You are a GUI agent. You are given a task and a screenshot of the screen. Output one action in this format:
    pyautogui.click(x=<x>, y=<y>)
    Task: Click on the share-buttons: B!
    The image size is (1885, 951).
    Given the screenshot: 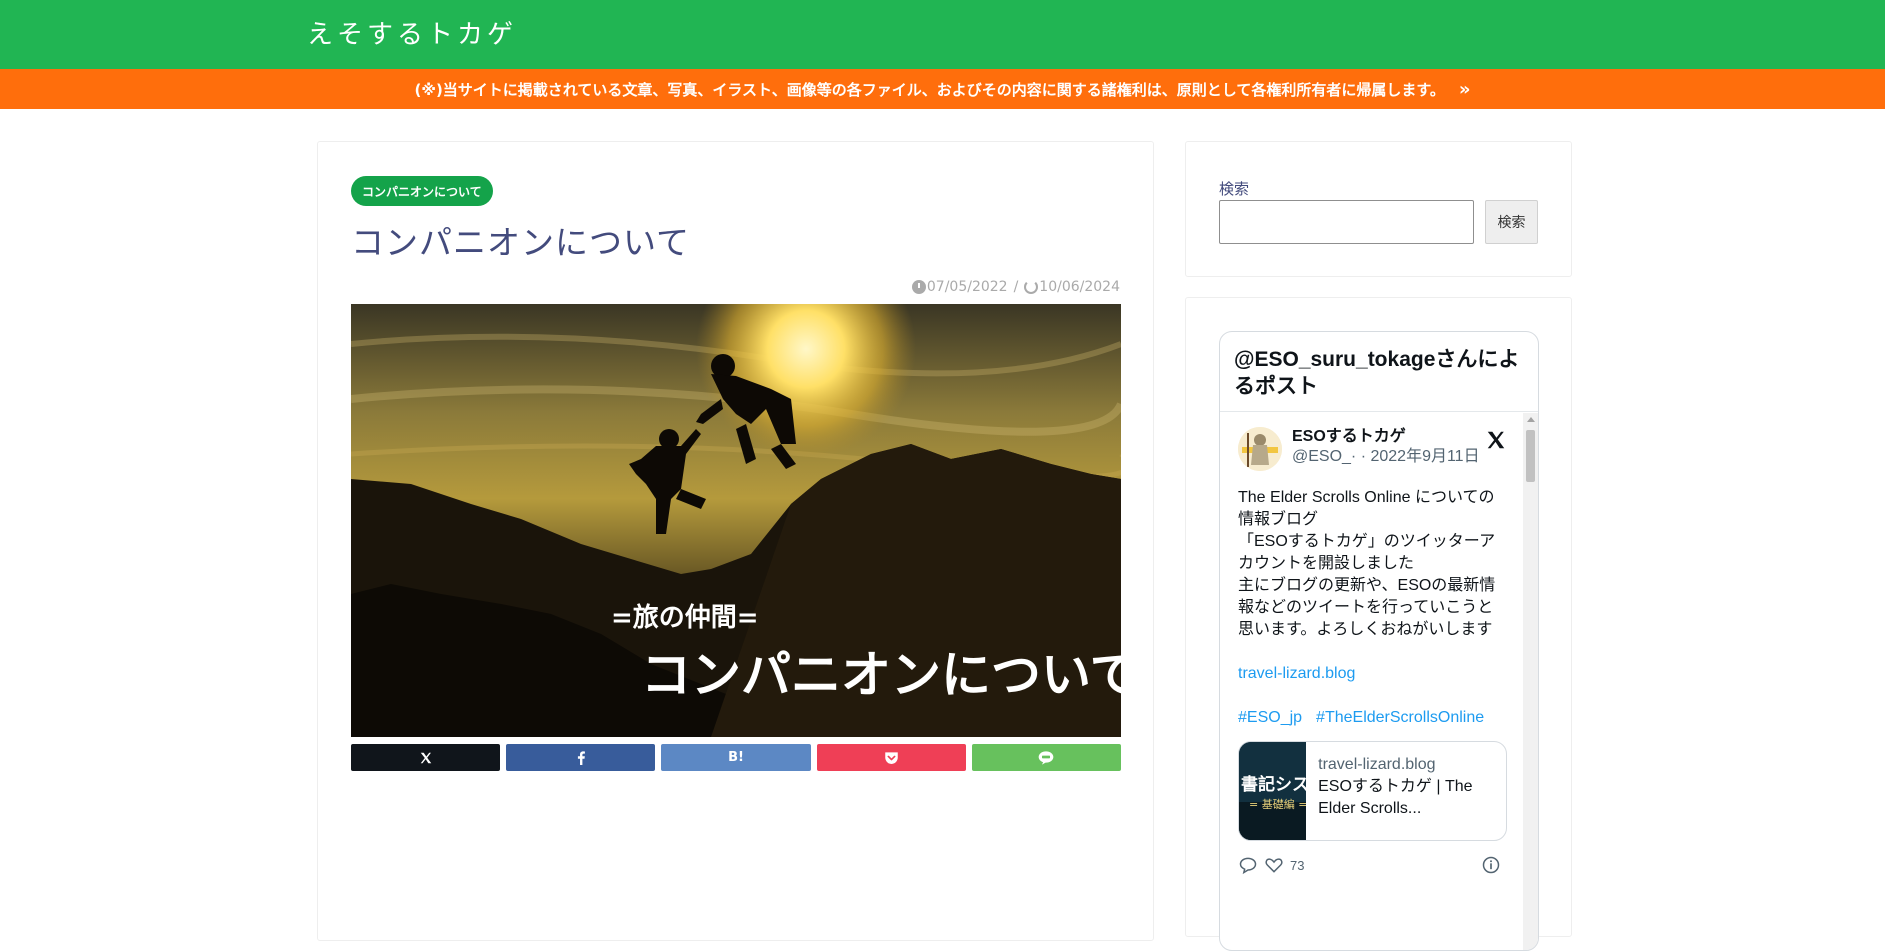 What is the action you would take?
    pyautogui.click(x=736, y=757)
    